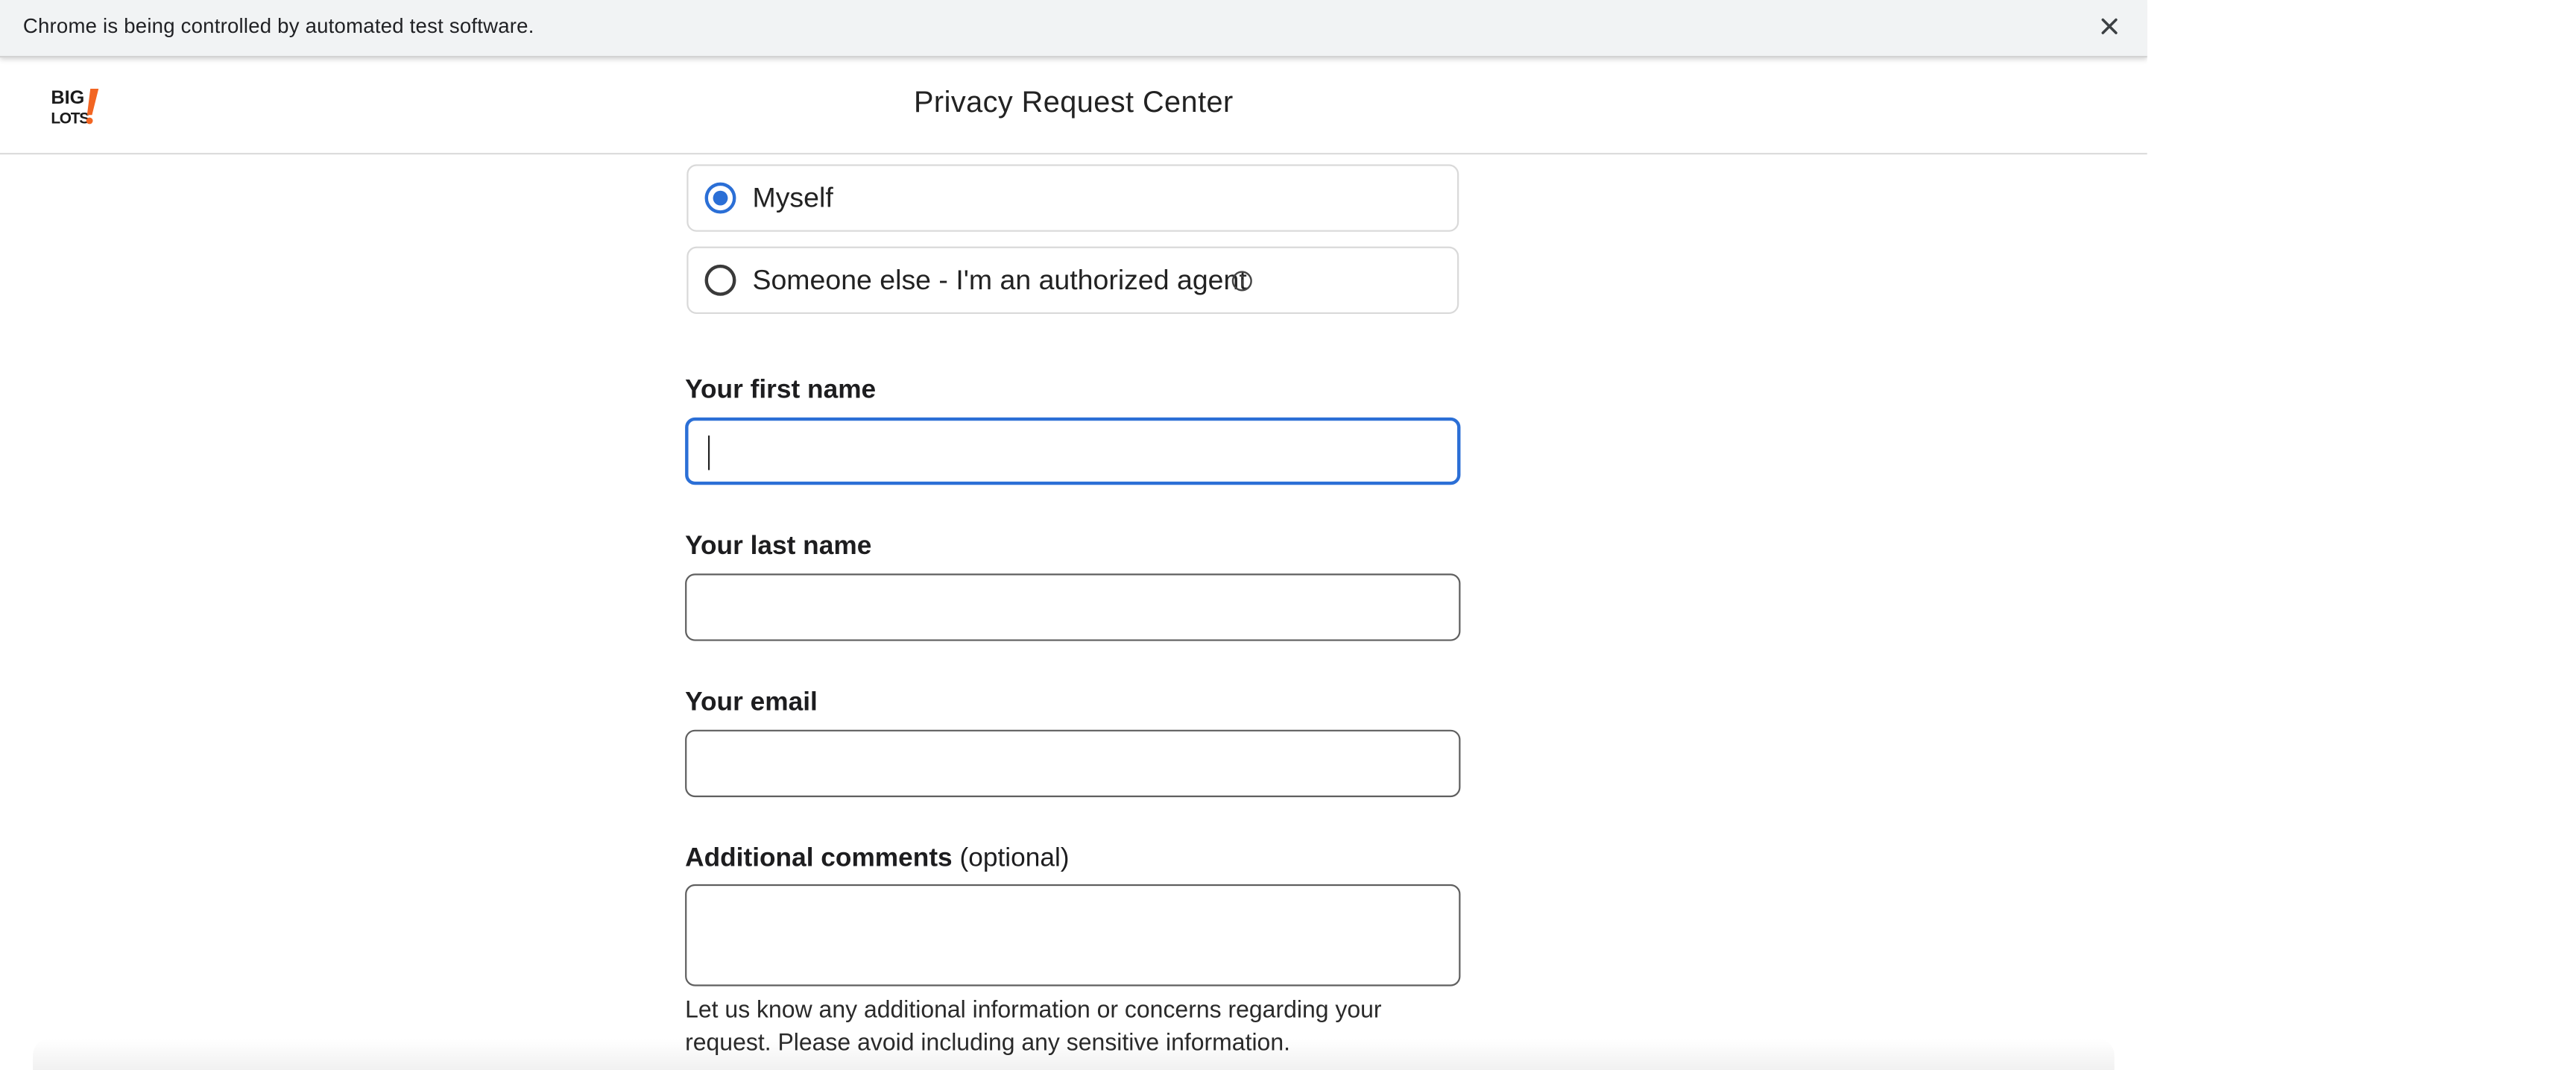  What do you see at coordinates (819, 859) in the screenshot?
I see `comments-label-text: Additional comments` at bounding box center [819, 859].